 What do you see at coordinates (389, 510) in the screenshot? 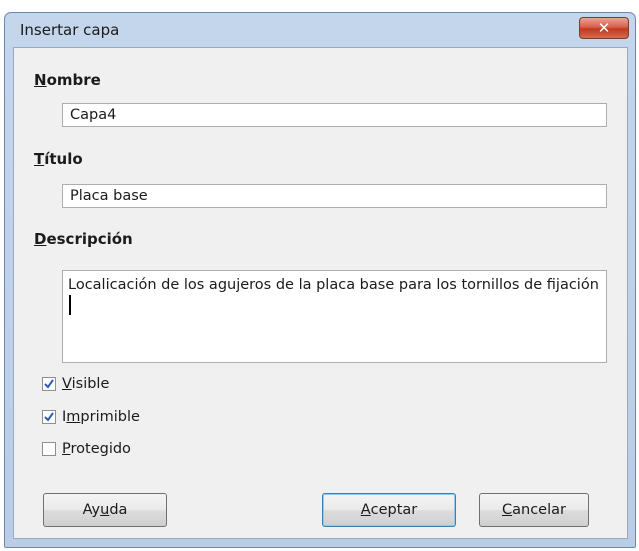
I see `ok-button: Aceptar` at bounding box center [389, 510].